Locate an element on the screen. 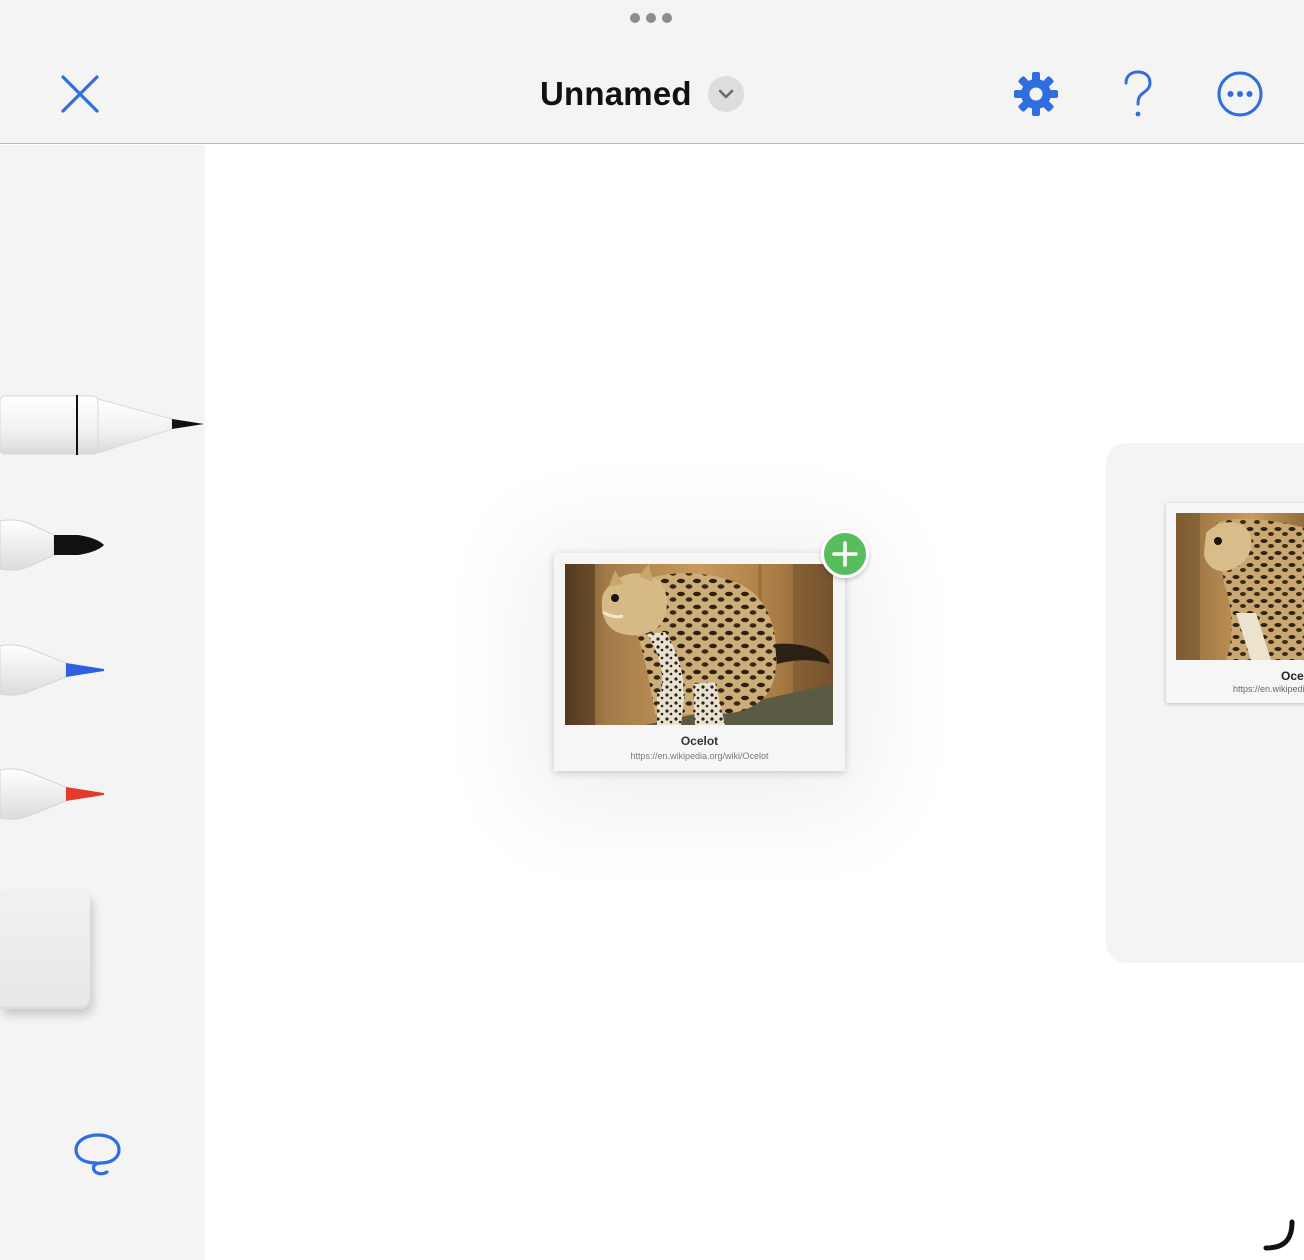  window-grabber is located at coordinates (651, 18).